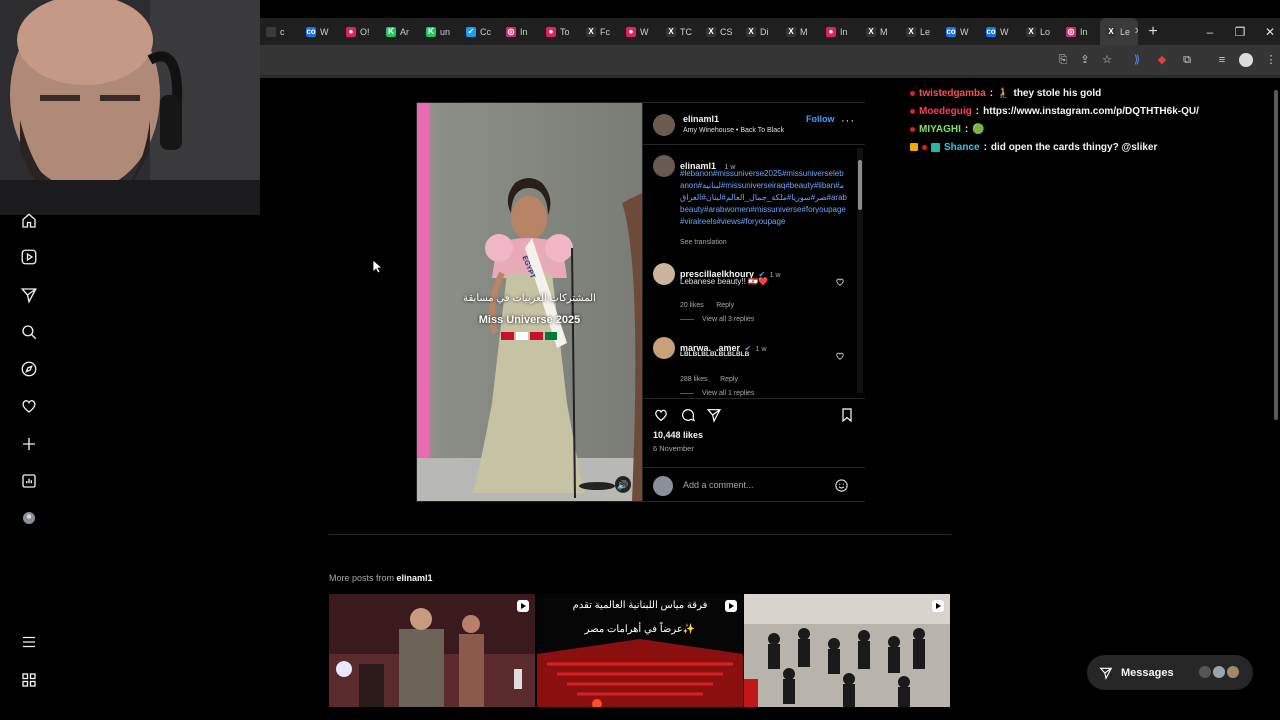 Image resolution: width=1280 pixels, height=720 pixels. What do you see at coordinates (560, 31) in the screenshot?
I see `browser-tab: ● To` at bounding box center [560, 31].